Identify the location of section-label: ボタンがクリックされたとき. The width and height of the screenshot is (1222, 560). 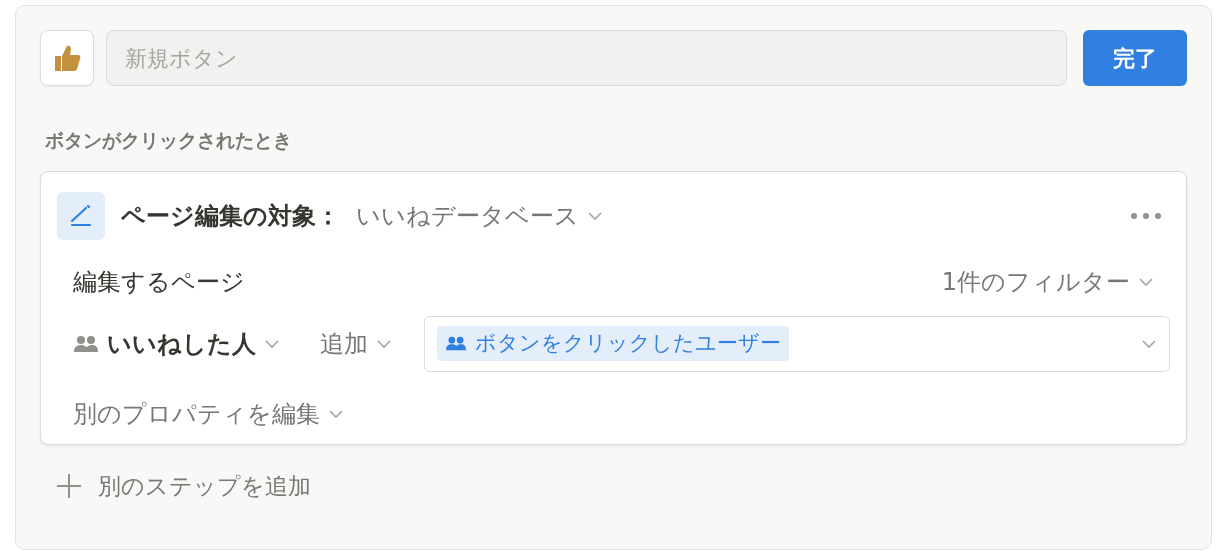
(169, 140).